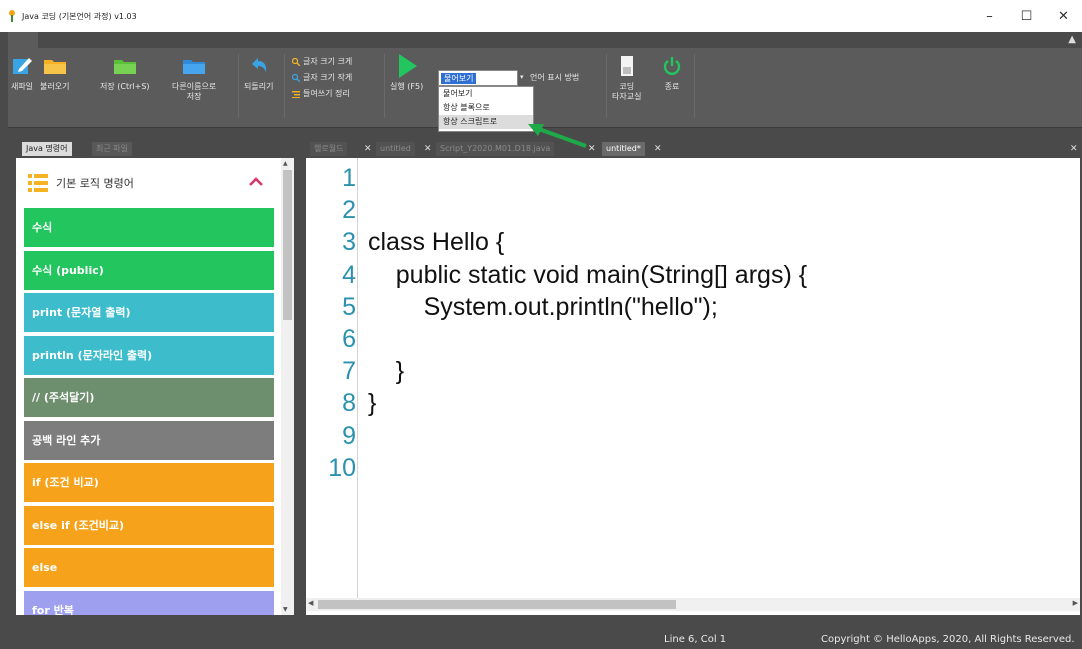 Image resolution: width=1082 pixels, height=649 pixels. What do you see at coordinates (149, 567) in the screenshot?
I see `command-item: else` at bounding box center [149, 567].